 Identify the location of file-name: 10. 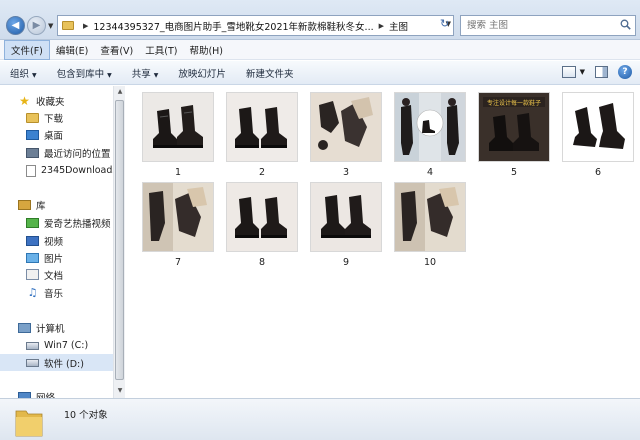
(430, 262).